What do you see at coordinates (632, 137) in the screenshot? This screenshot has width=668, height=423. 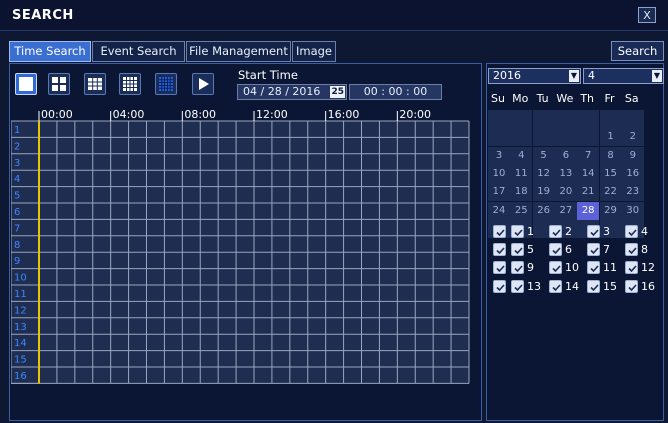 I see `calendar-day: 2` at bounding box center [632, 137].